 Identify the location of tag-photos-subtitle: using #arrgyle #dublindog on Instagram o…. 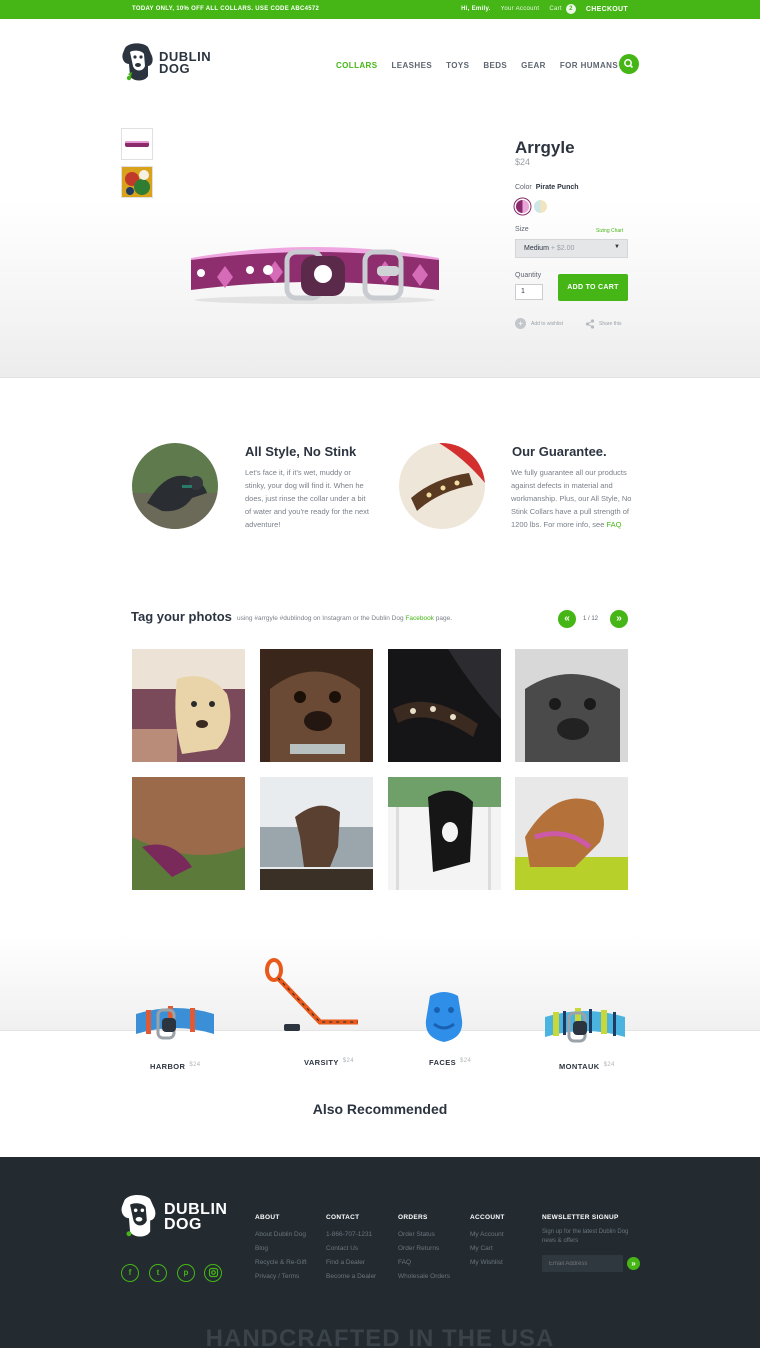
(344, 618).